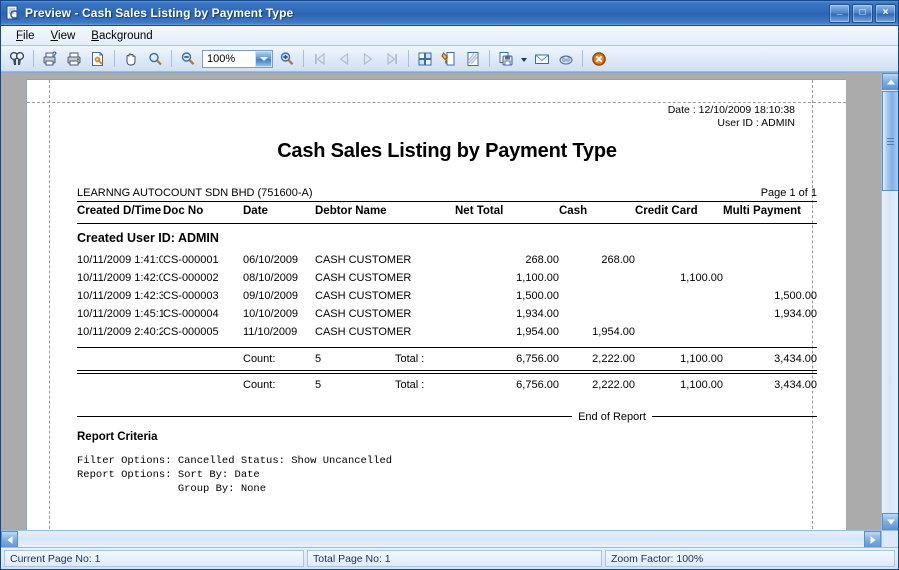 The width and height of the screenshot is (899, 570). Describe the element at coordinates (191, 332) in the screenshot. I see `cell-doc-no: CS-000005` at that location.